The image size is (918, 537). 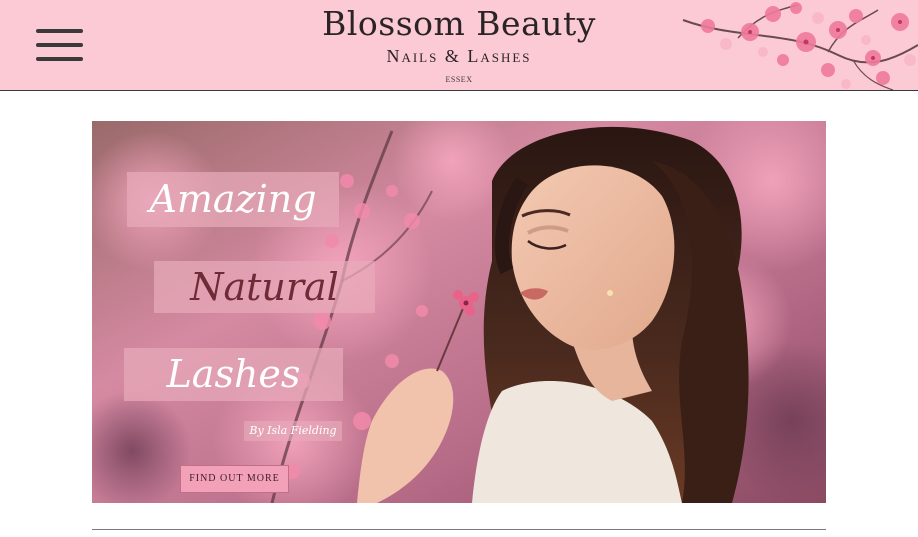 I want to click on menu-bar-middle, so click(x=59, y=45).